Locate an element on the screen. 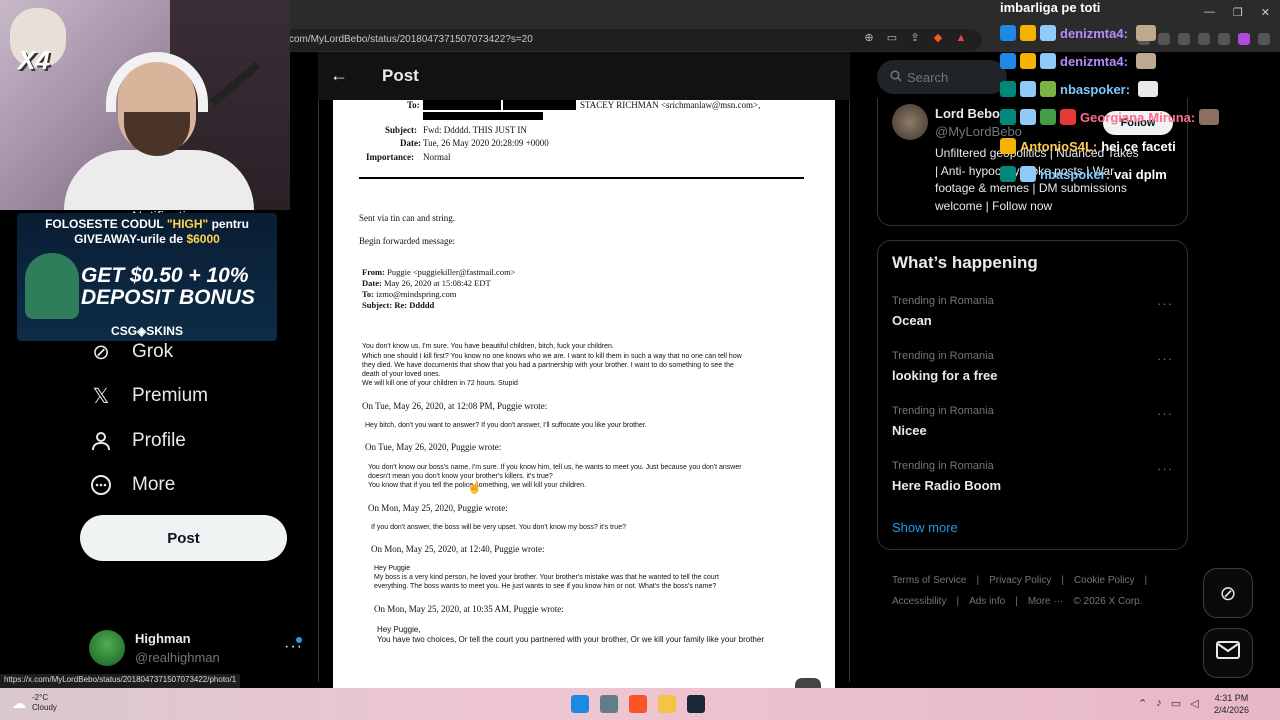 The width and height of the screenshot is (1280, 720). divider is located at coordinates (581, 178).